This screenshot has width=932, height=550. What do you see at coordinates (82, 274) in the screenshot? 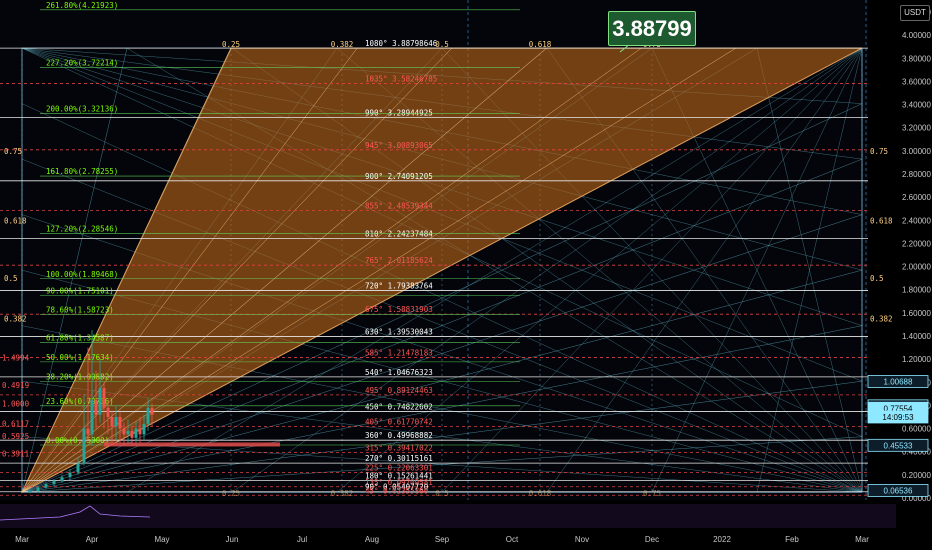
I see `fib-level-label: 100.00%(1.89468)` at bounding box center [82, 274].